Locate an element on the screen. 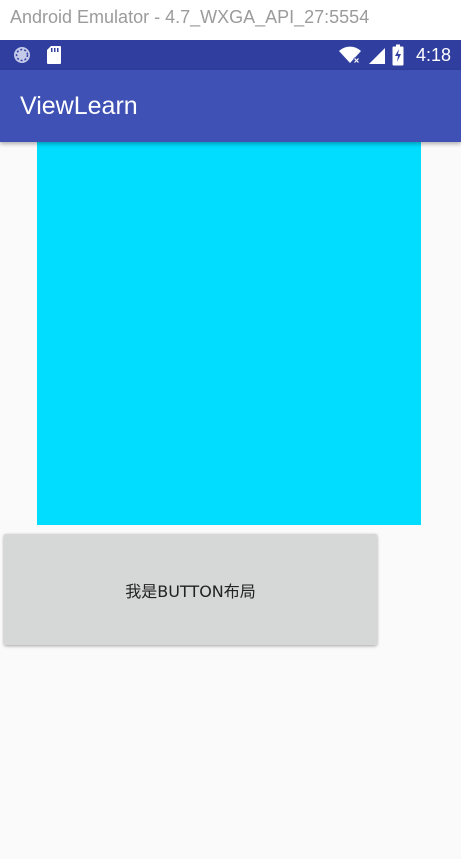 The height and width of the screenshot is (859, 461). app-title: ViewLearn is located at coordinates (79, 106).